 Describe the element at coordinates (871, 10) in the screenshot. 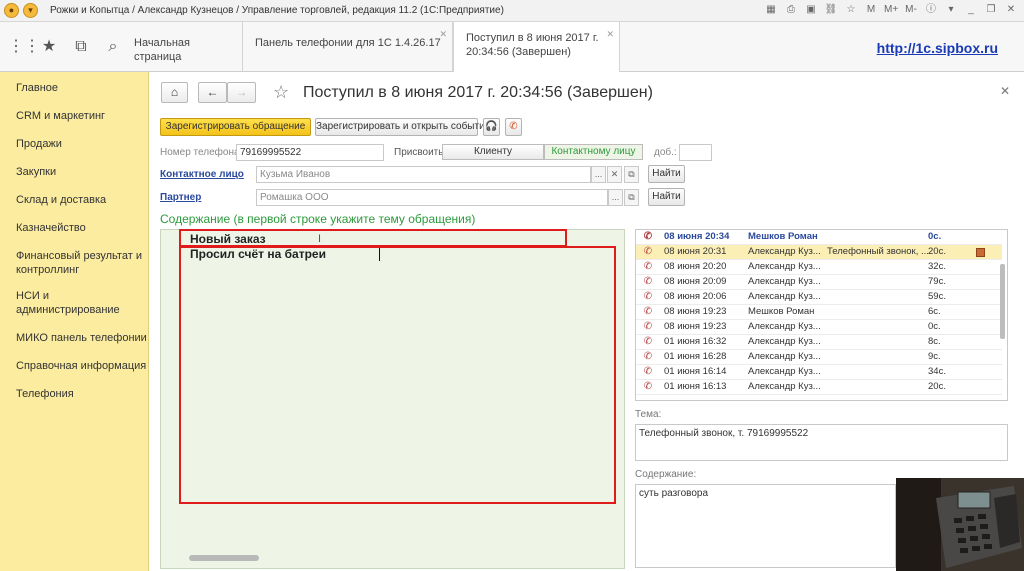

I see `memory-m-icon: M` at that location.